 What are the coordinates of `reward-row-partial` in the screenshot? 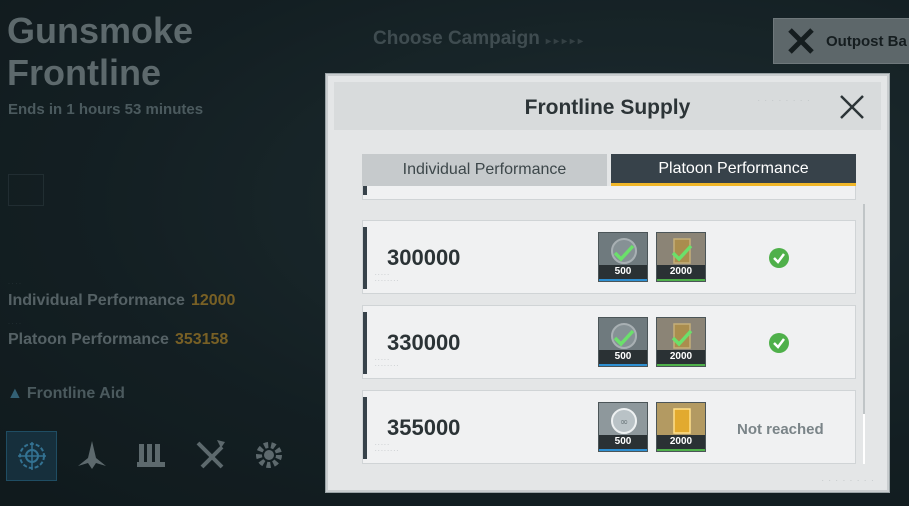 It's located at (609, 193).